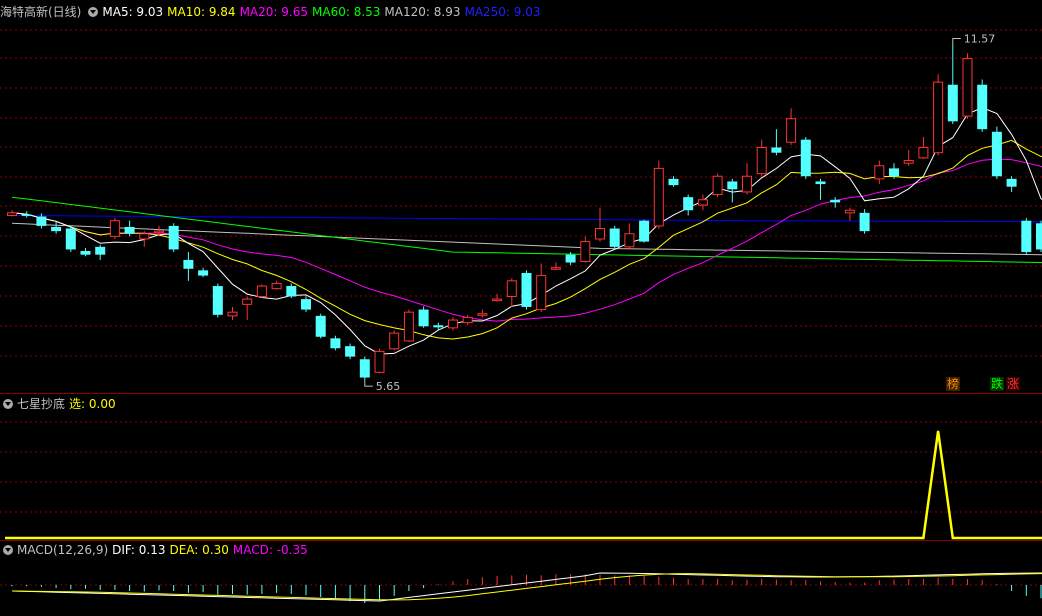 The image size is (1042, 616). Describe the element at coordinates (388, 386) in the screenshot. I see `low-price-label: 5.65` at that location.